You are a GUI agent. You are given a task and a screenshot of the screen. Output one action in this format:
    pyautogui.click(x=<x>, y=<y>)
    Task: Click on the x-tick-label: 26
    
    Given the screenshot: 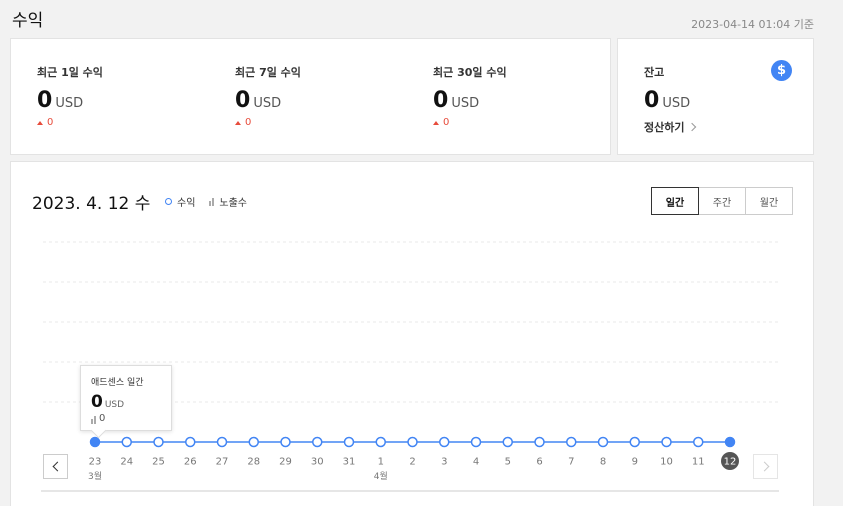 What is the action you would take?
    pyautogui.click(x=190, y=462)
    